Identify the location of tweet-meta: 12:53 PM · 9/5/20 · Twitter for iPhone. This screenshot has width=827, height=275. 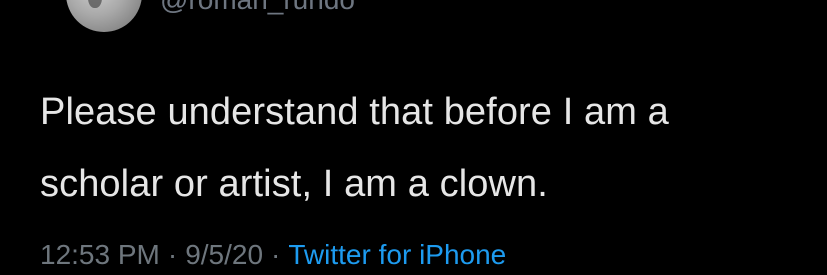
(273, 255).